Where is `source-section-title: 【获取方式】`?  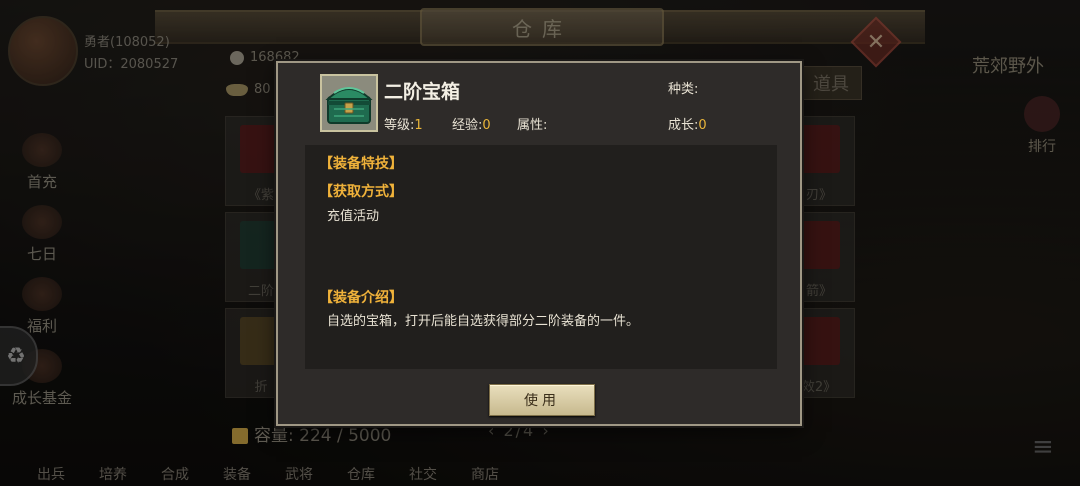 source-section-title: 【获取方式】 is located at coordinates (361, 192).